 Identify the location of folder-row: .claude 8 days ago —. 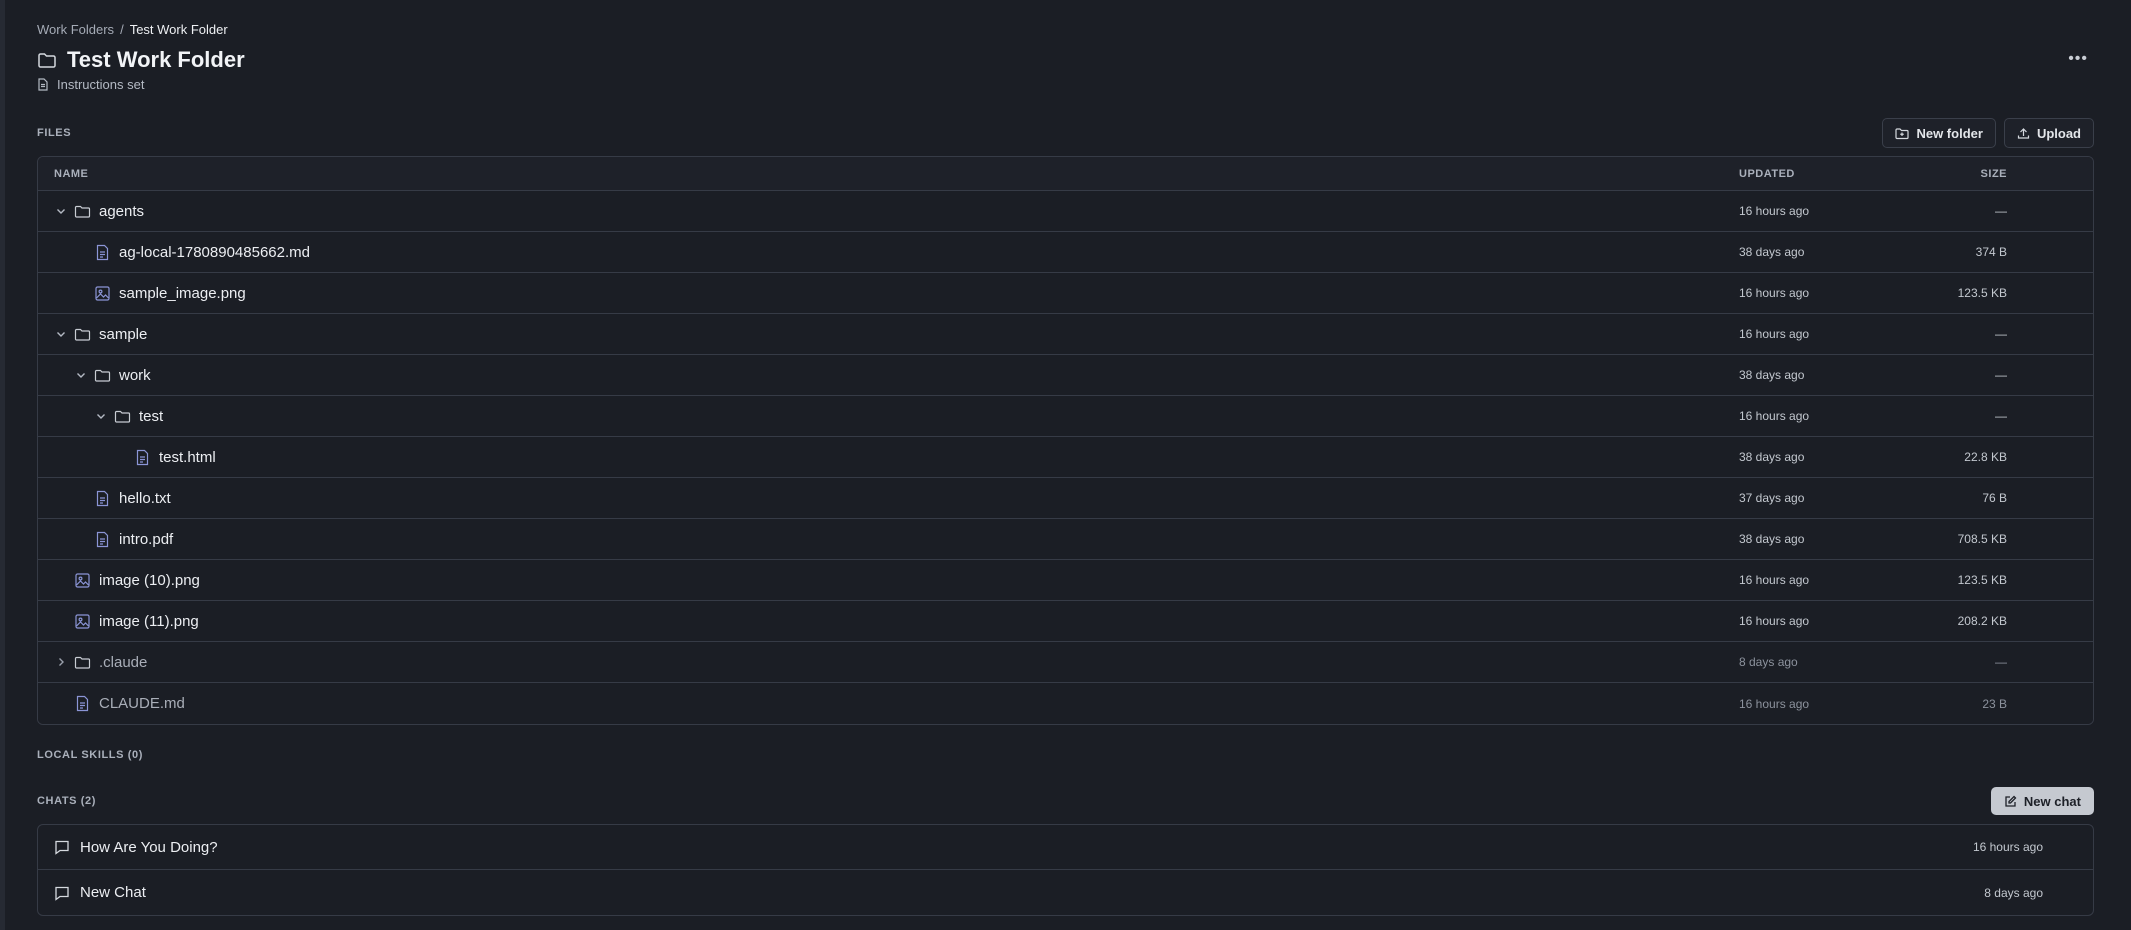
(1065, 662).